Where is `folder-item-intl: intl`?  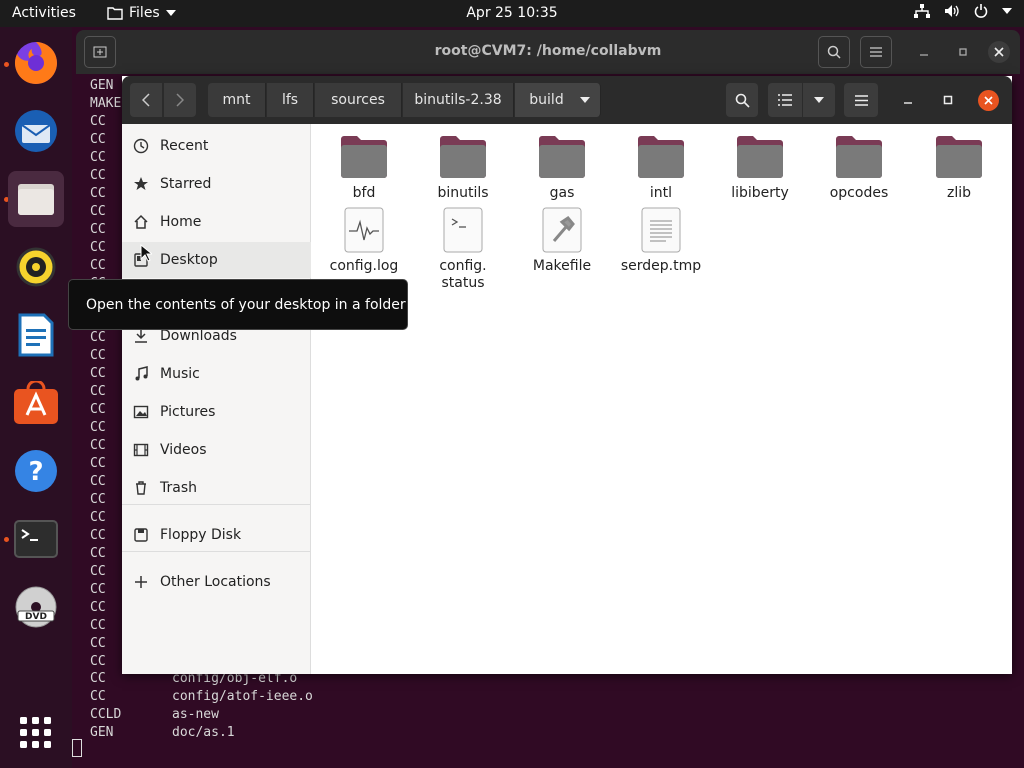
folder-item-intl: intl is located at coordinates (661, 167).